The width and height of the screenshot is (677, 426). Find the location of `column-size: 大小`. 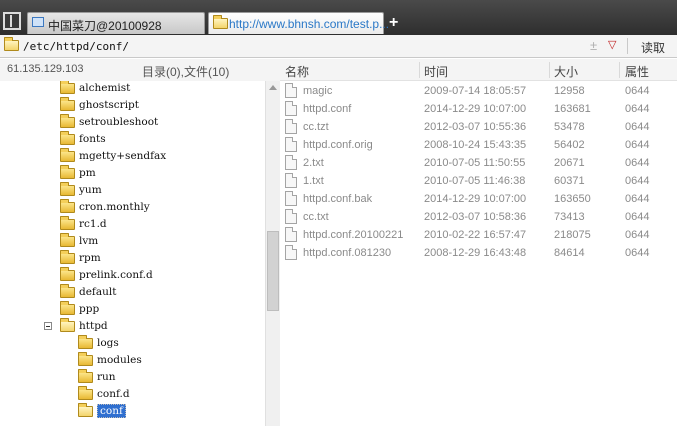

column-size: 大小 is located at coordinates (566, 71).